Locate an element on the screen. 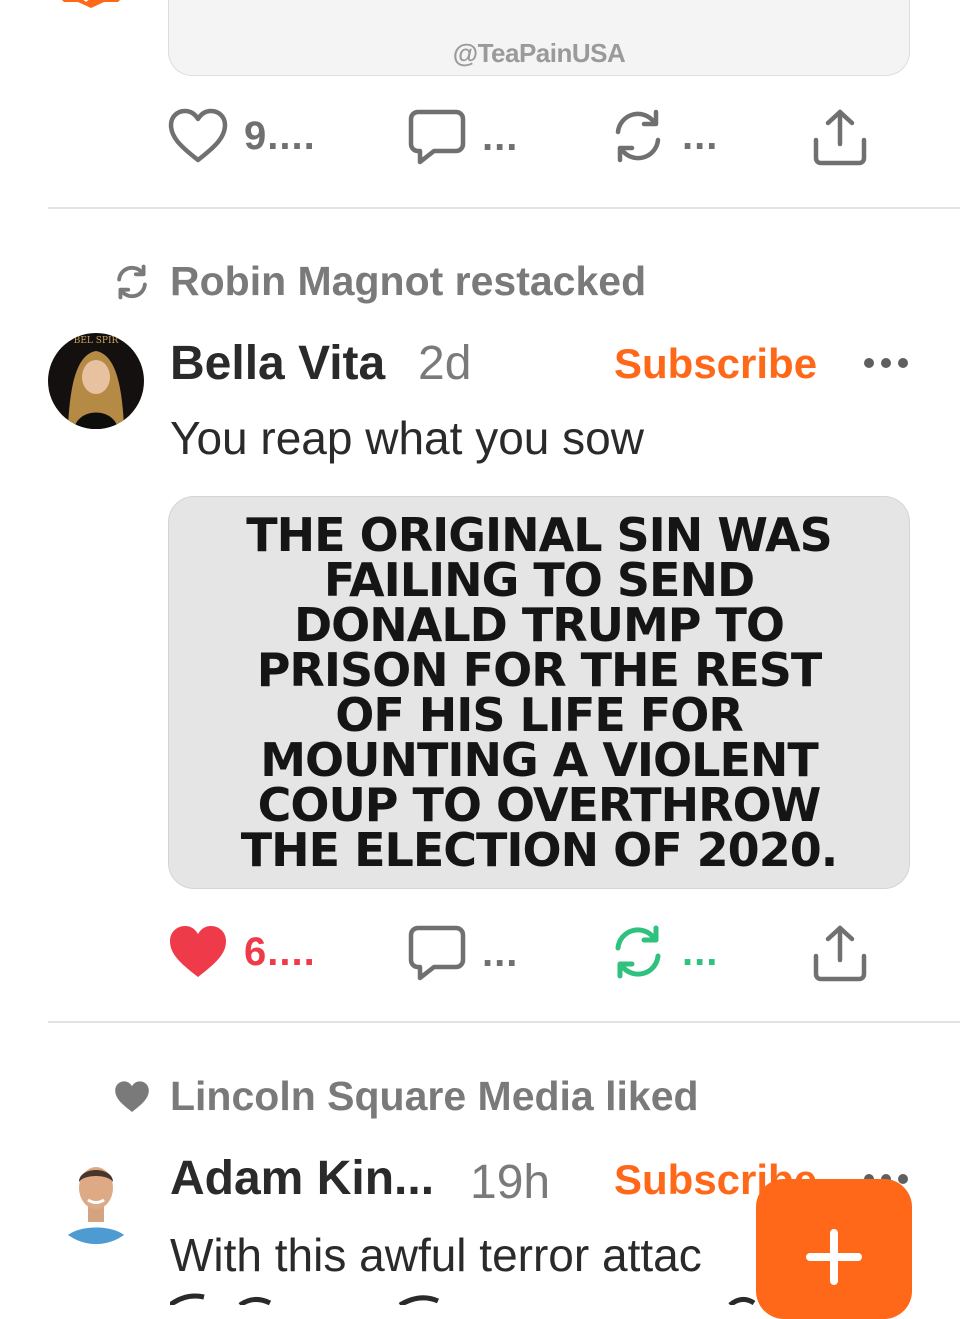 This screenshot has height=1319, width=960. author-name: Bella Vita is located at coordinates (277, 363).